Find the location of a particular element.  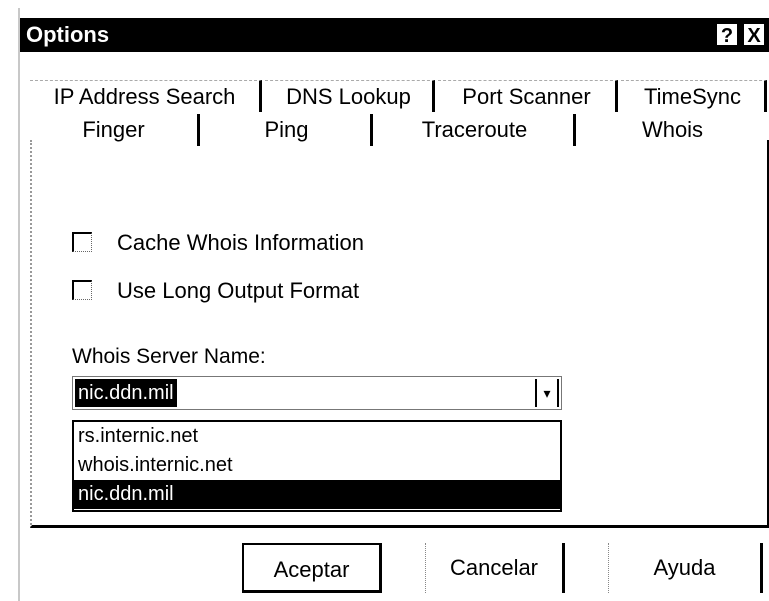

whois-server-input: nic.ddn.mil is located at coordinates (126, 393).